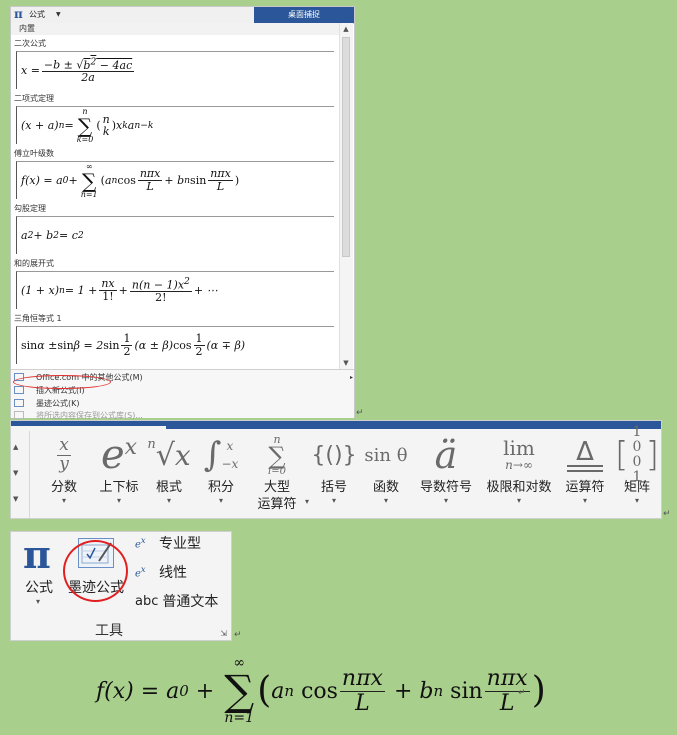 The width and height of the screenshot is (677, 735). I want to click on ribbon-left-edge: ▲ ▼ ▼, so click(20, 475).